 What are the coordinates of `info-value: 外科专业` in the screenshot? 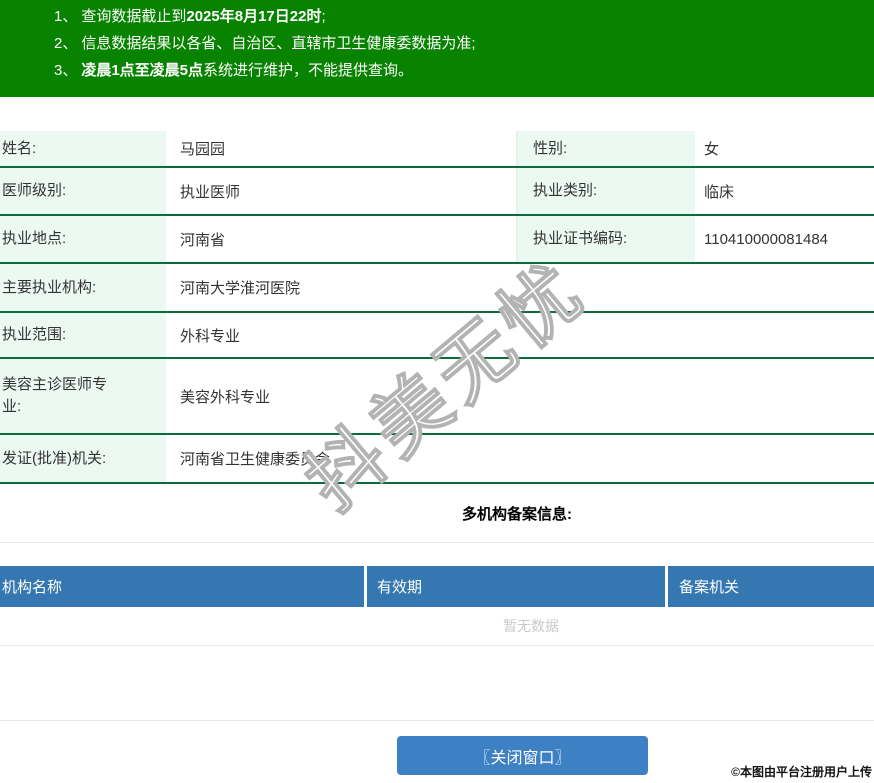 It's located at (210, 336).